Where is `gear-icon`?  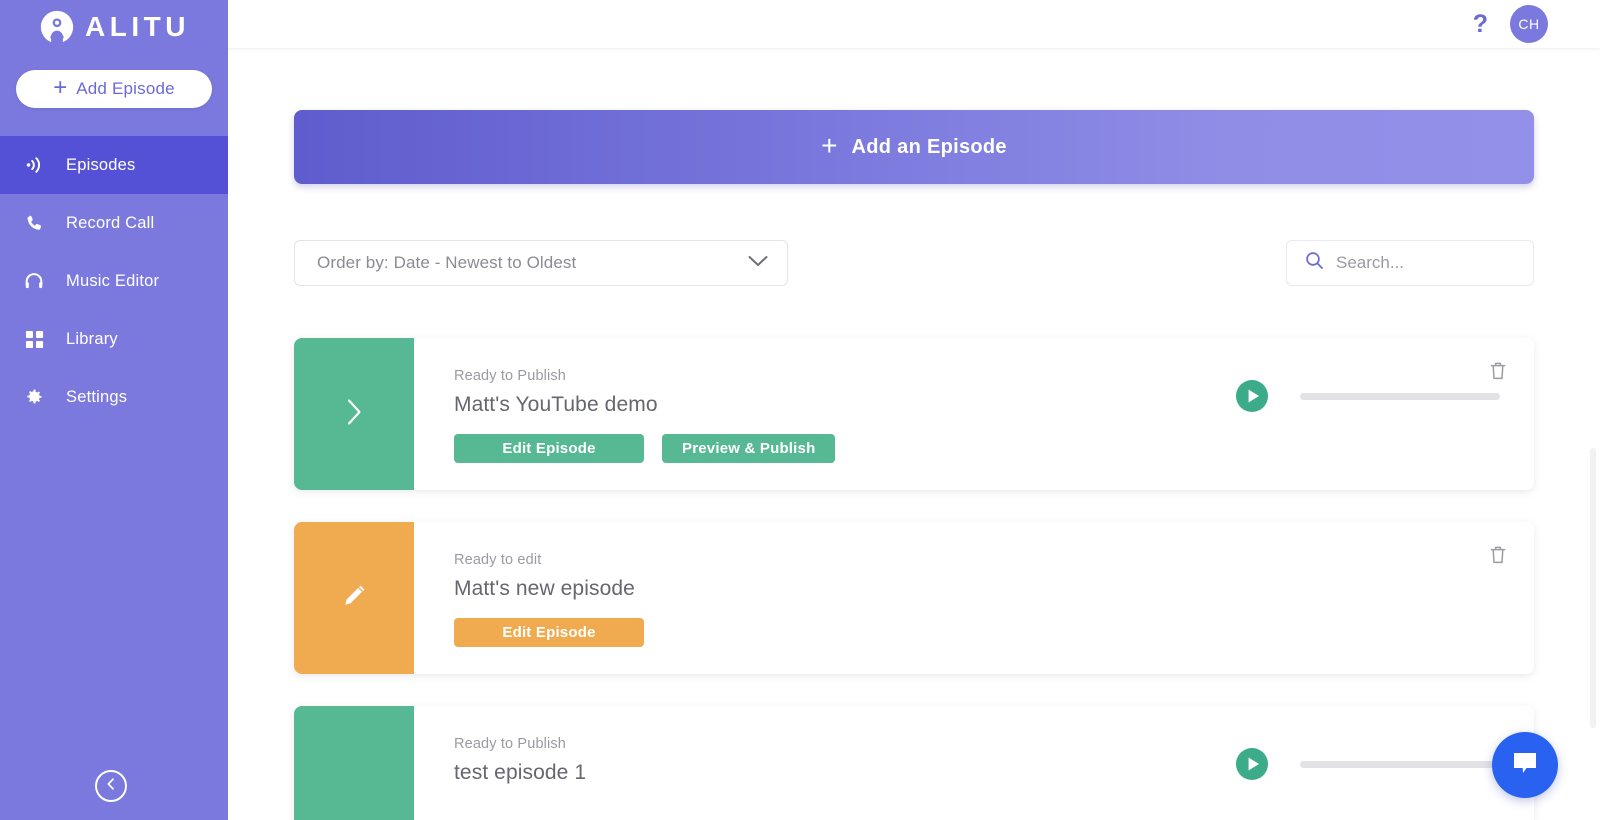 gear-icon is located at coordinates (34, 397).